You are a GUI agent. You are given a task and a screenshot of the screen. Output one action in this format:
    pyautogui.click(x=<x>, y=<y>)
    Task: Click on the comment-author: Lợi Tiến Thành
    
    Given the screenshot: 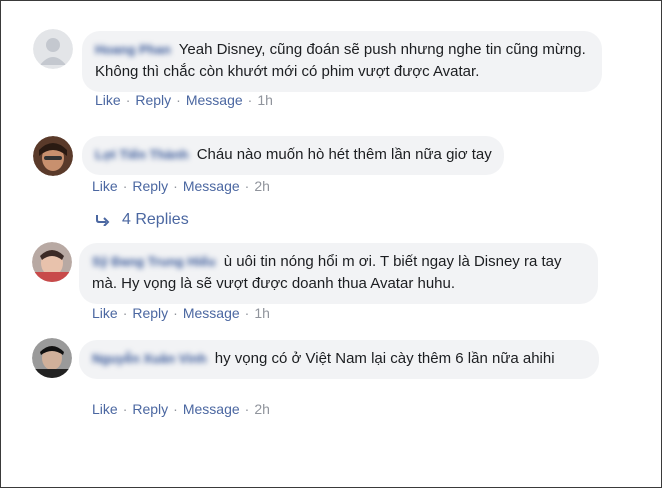 What is the action you would take?
    pyautogui.click(x=142, y=154)
    